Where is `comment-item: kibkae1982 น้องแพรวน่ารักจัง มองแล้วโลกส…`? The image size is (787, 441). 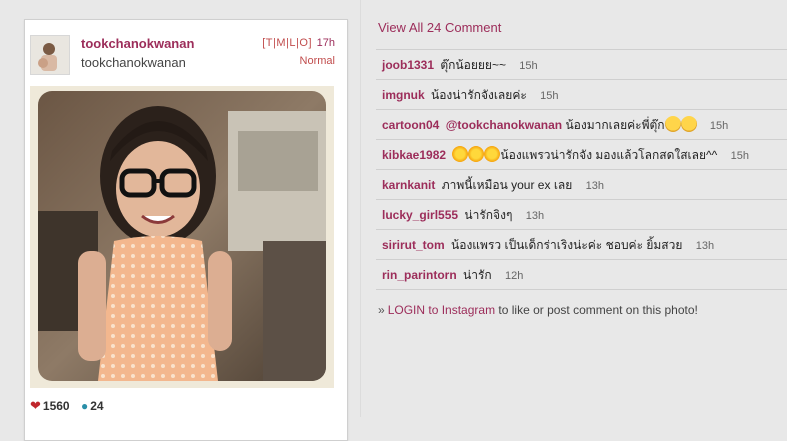 comment-item: kibkae1982 น้องแพรวน่ารักจัง มองแล้วโลกส… is located at coordinates (581, 154).